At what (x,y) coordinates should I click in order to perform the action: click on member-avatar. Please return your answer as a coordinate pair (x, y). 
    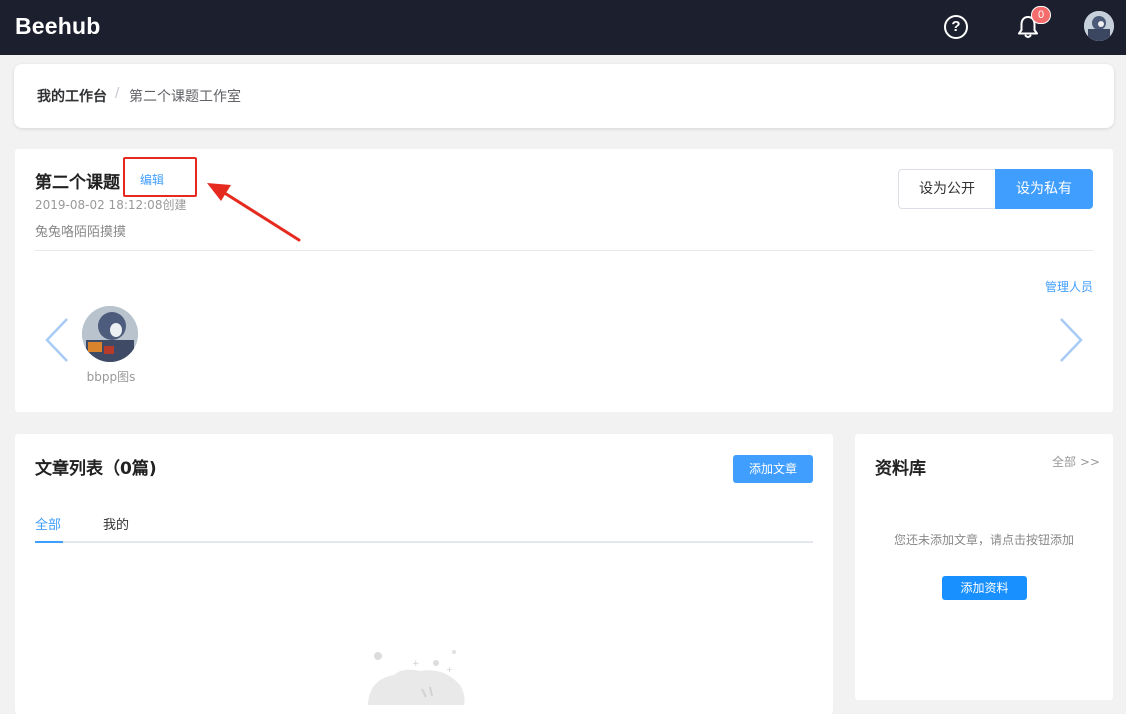
    Looking at the image, I should click on (110, 334).